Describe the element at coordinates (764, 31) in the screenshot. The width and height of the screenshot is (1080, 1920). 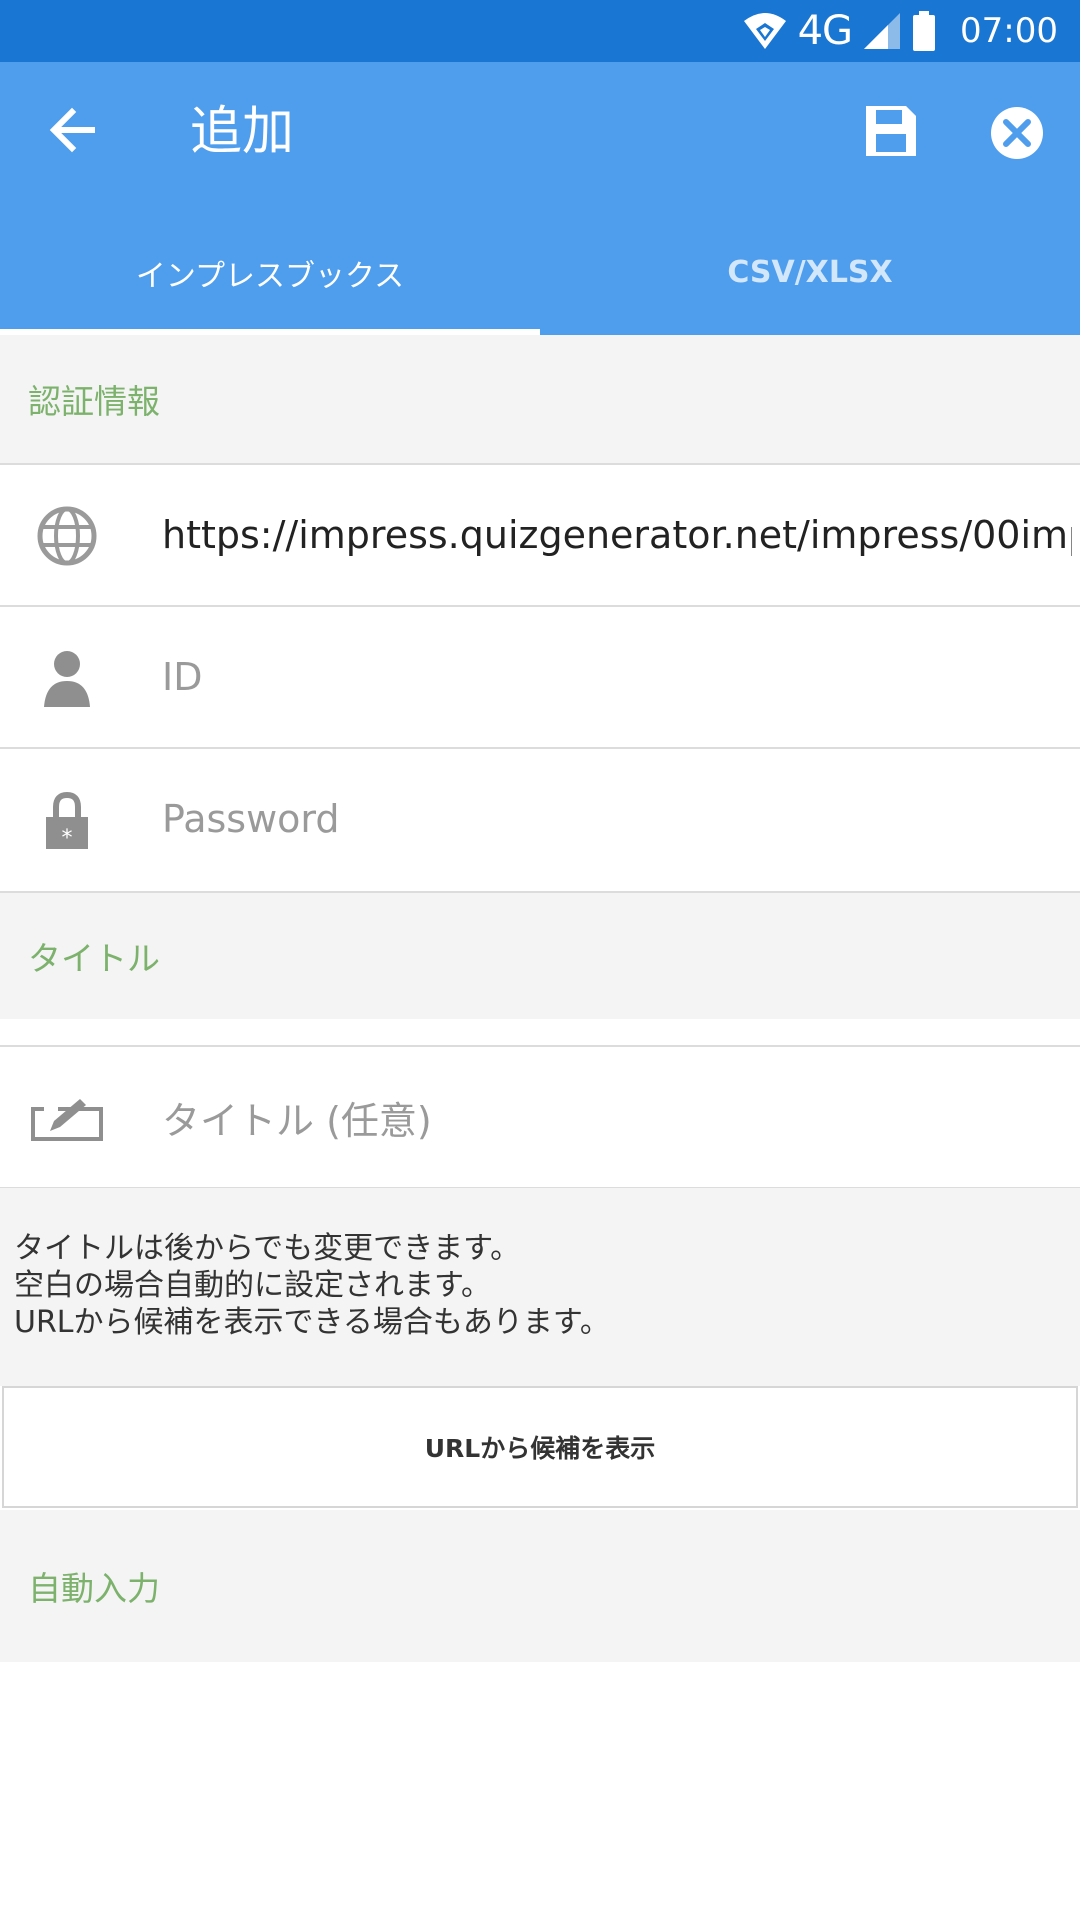
I see `wifi-icon` at that location.